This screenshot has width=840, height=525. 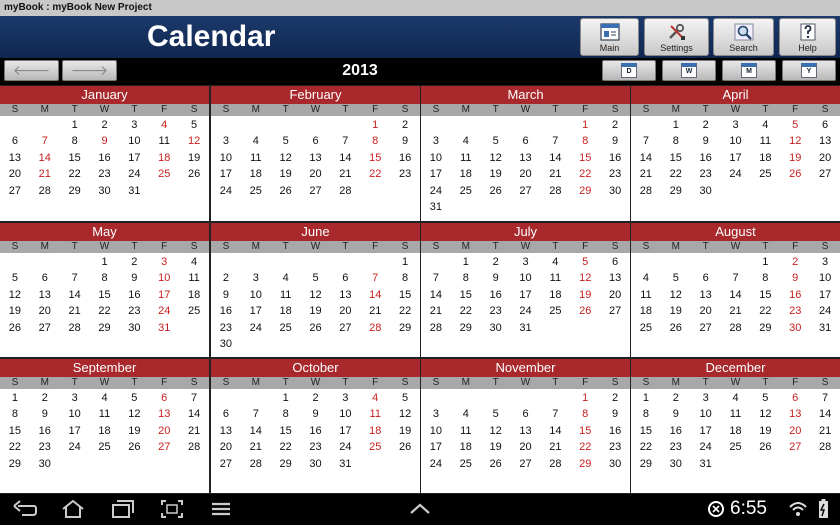 I want to click on month-view-button: M, so click(x=749, y=70).